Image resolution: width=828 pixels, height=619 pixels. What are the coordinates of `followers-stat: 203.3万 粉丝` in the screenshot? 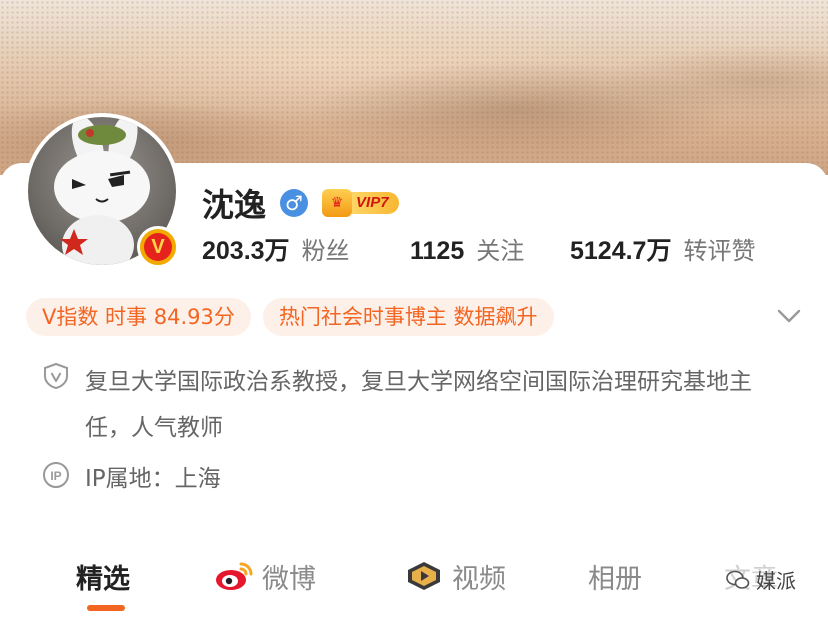 It's located at (306, 249).